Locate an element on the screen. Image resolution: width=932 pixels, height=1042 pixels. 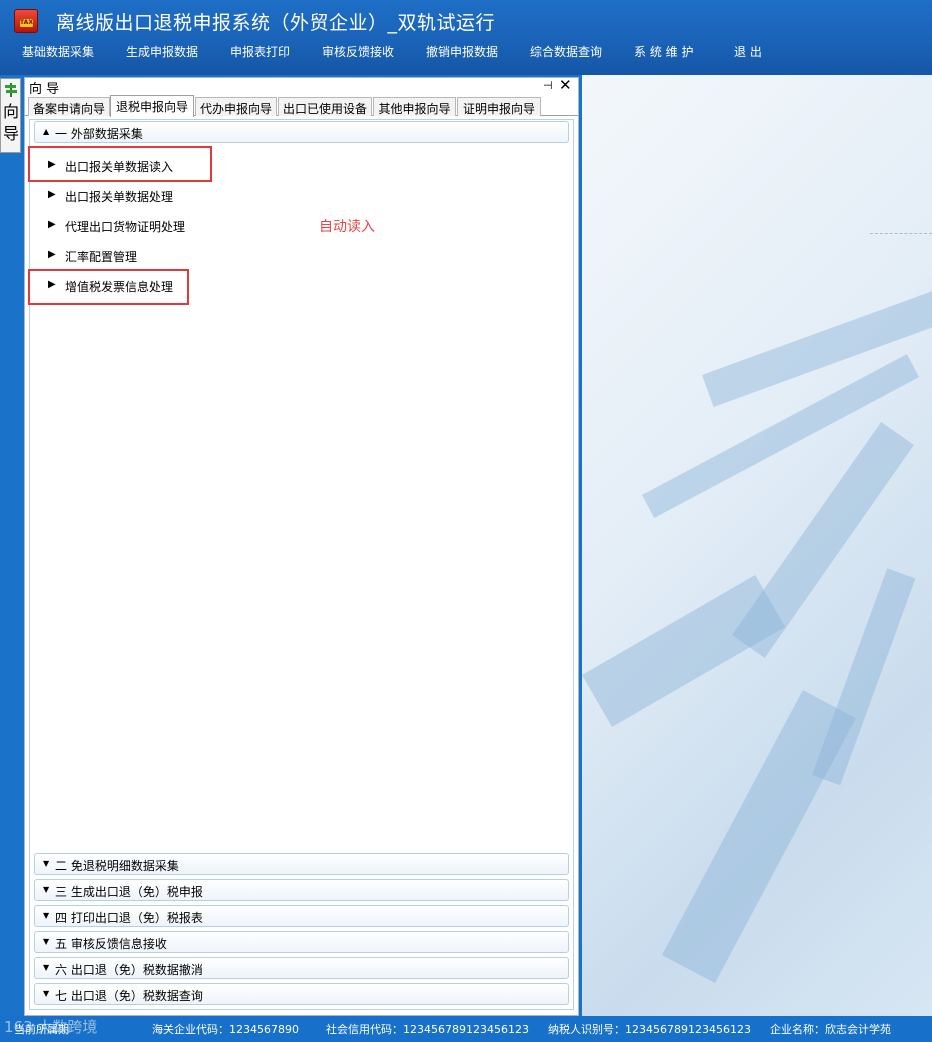
guide-header: 向 导 ⊣ ✕ is located at coordinates (301, 86).